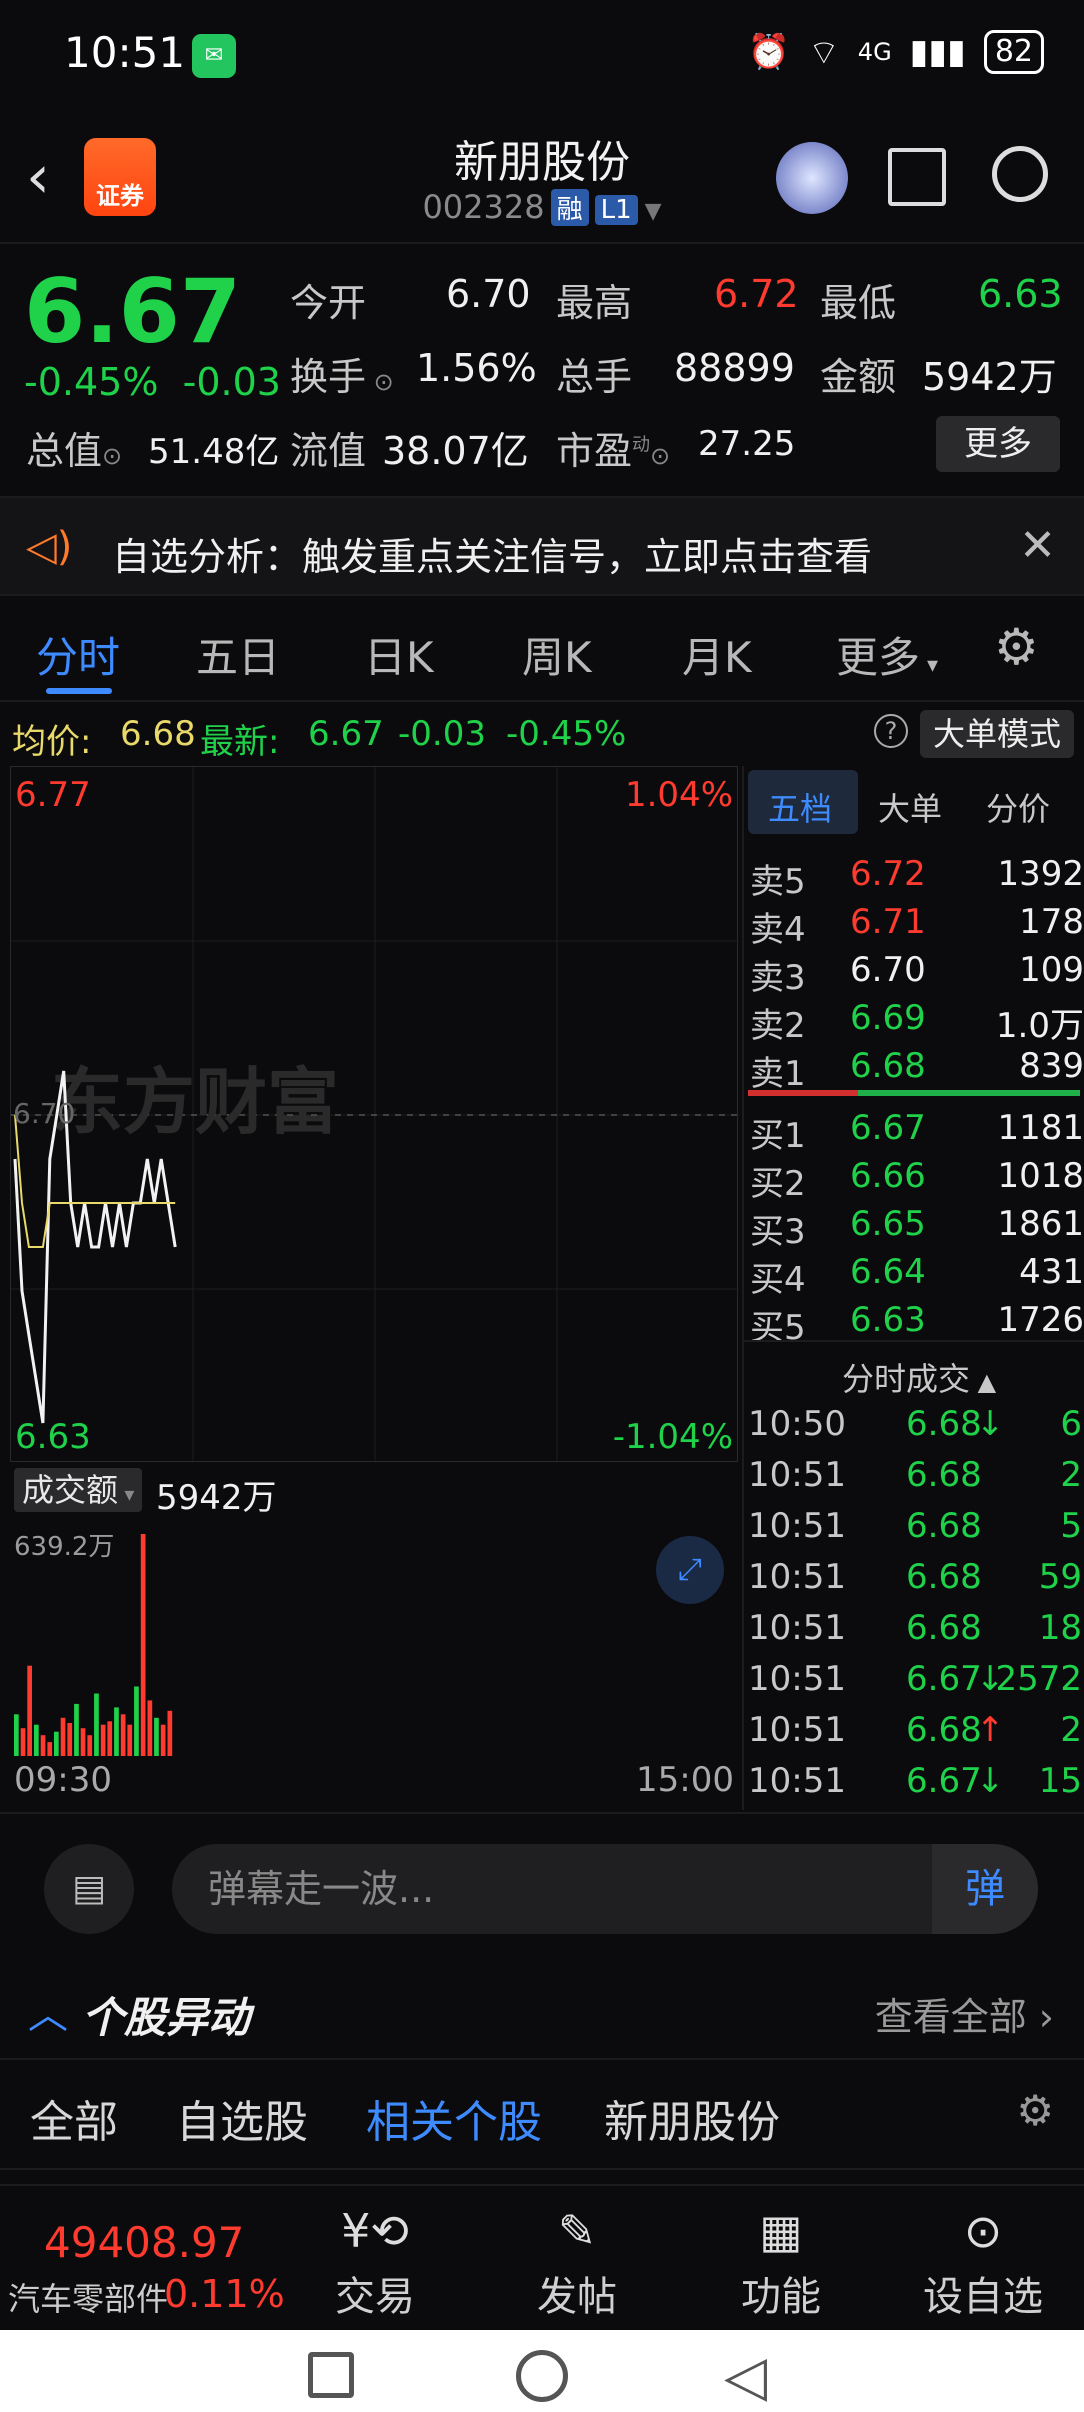 The width and height of the screenshot is (1084, 2412). I want to click on back-icon: ◁, so click(745, 2376).